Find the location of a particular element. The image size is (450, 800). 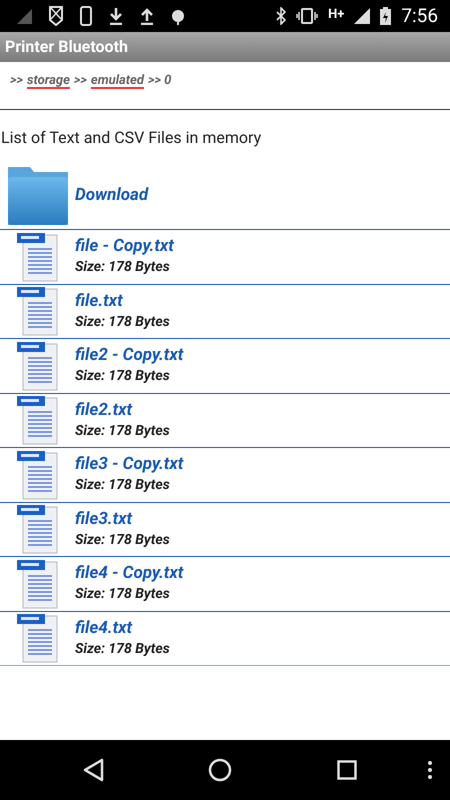

file-row: file3.txt Size: 178 Bytes is located at coordinates (225, 529).